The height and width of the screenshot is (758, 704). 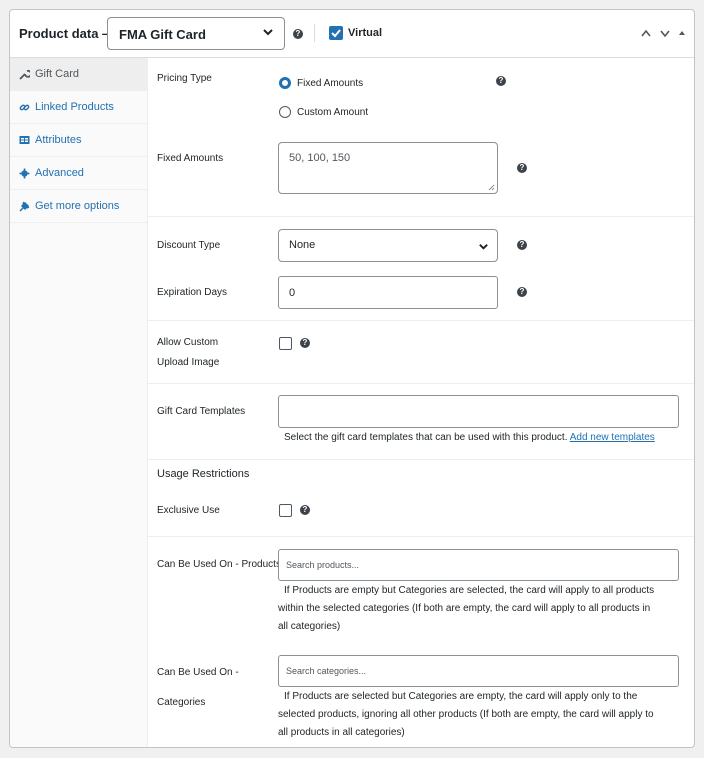 What do you see at coordinates (188, 510) in the screenshot?
I see `exclusive-use-label: Exclusive Use` at bounding box center [188, 510].